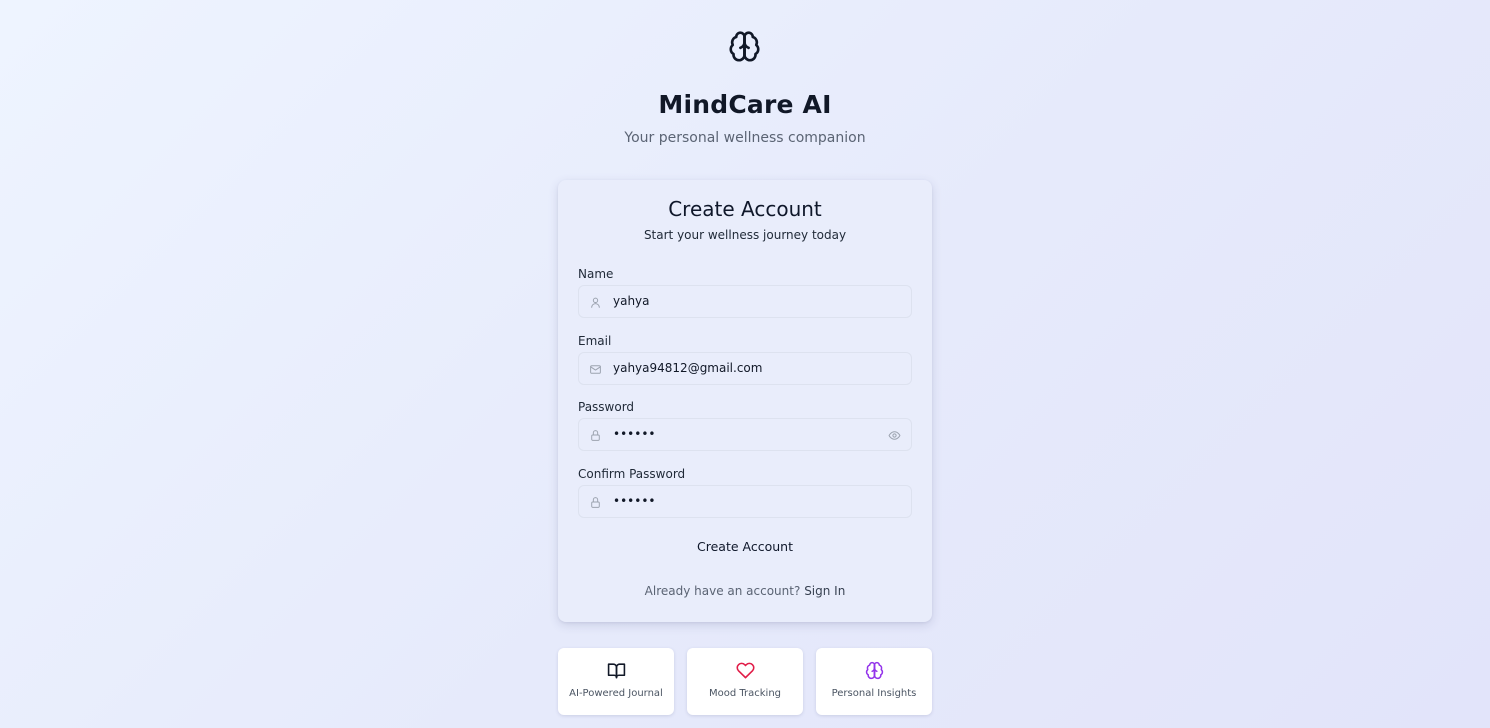  What do you see at coordinates (616, 693) in the screenshot?
I see `feature-label: AI-Powered Journal` at bounding box center [616, 693].